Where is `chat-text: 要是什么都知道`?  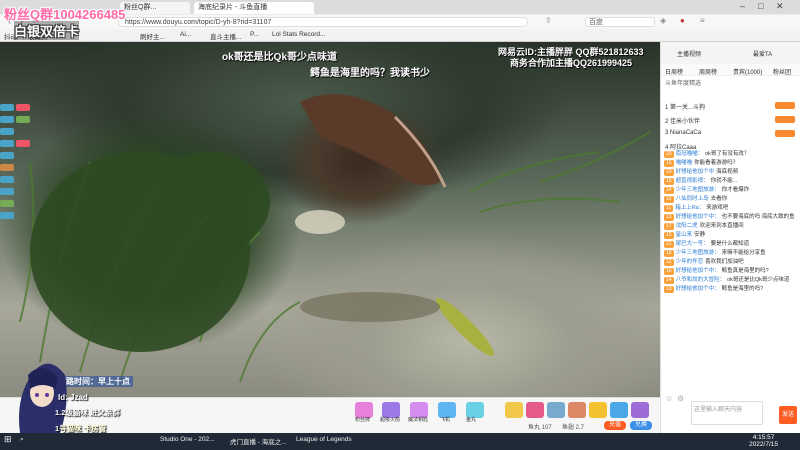
chat-text: 要是什么都知道 is located at coordinates (730, 244).